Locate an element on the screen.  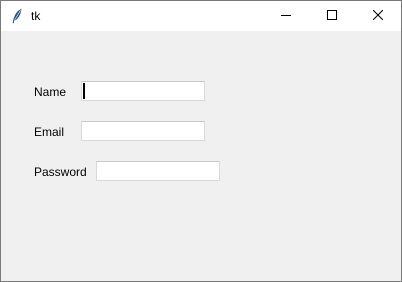
close-icon is located at coordinates (378, 16).